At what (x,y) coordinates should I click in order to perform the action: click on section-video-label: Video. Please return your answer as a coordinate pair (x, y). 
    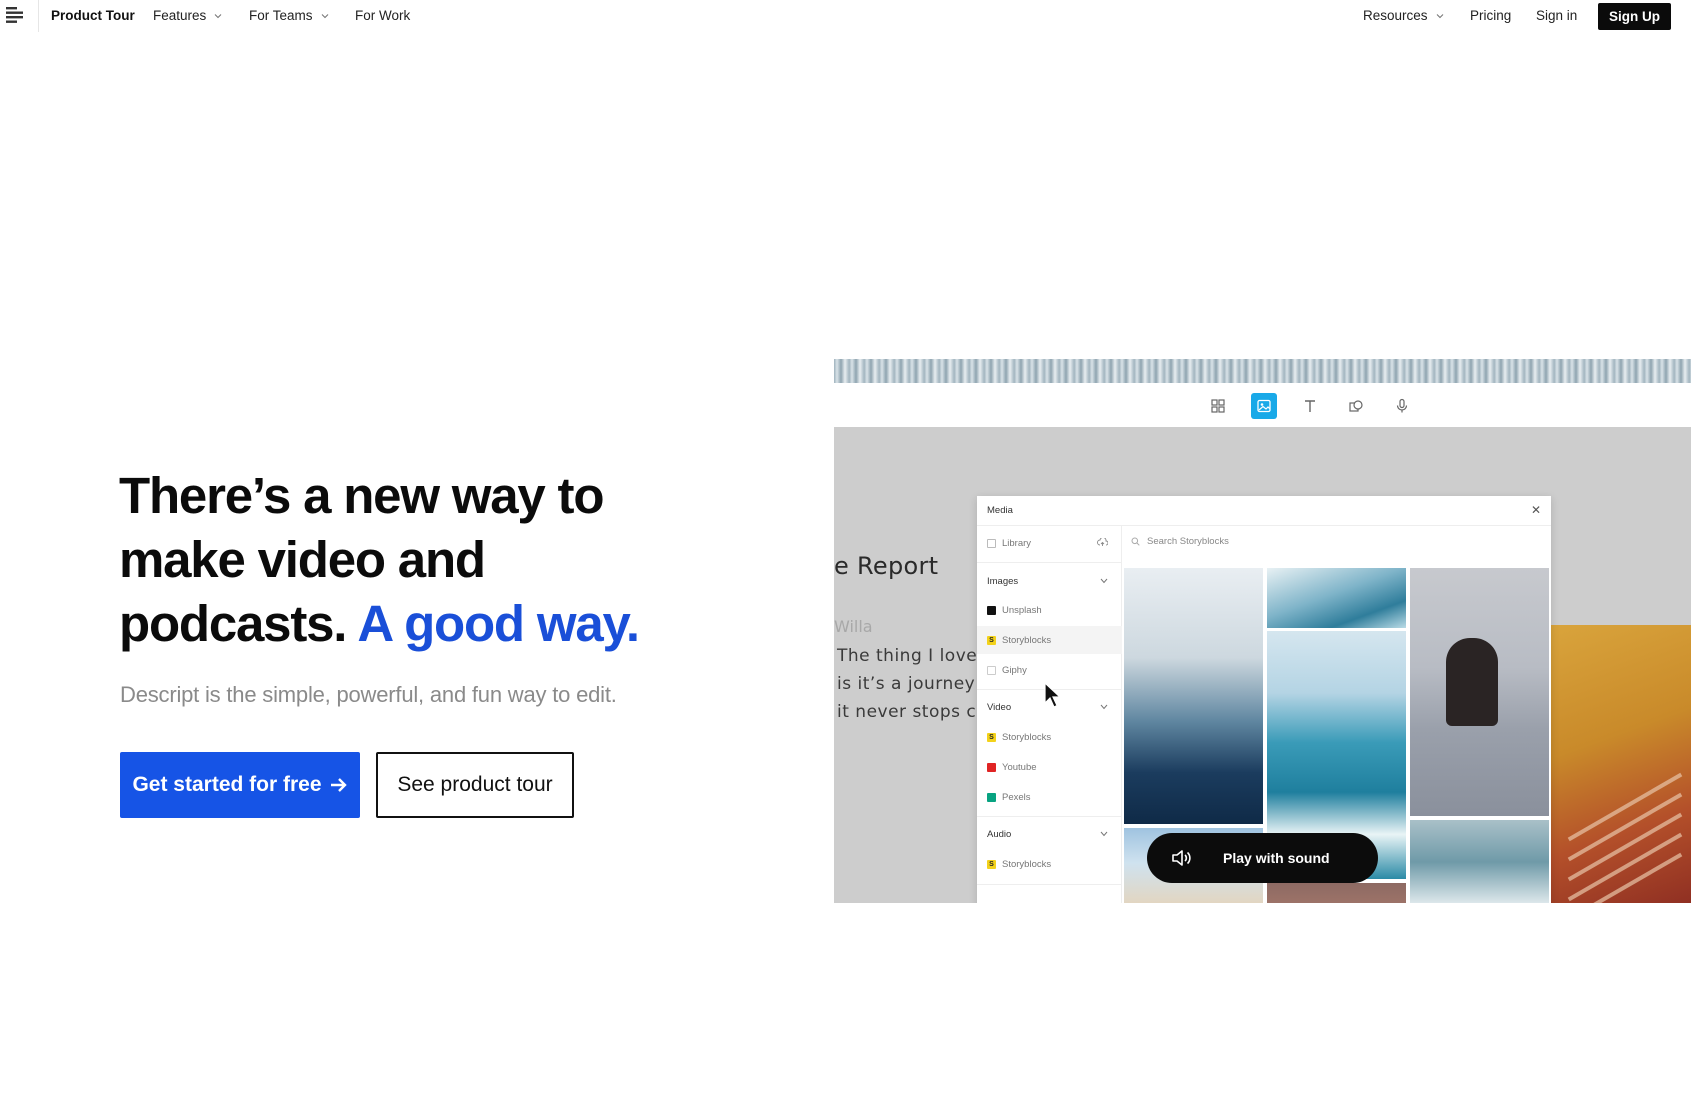
    Looking at the image, I should click on (999, 707).